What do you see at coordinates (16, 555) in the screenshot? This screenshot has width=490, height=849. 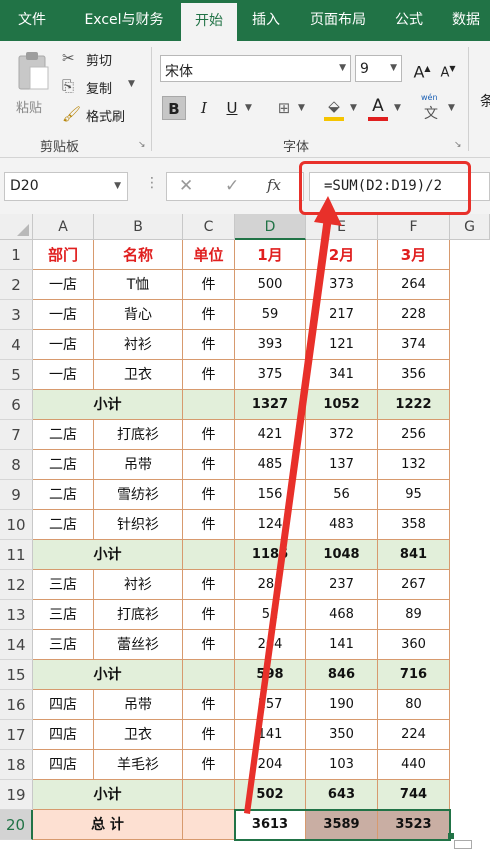 I see `row-header: 11` at bounding box center [16, 555].